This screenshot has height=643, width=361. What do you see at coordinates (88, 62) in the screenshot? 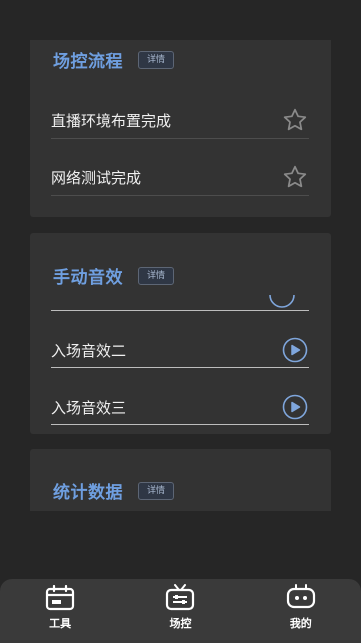
I see `flow-card-title: 场控流程` at bounding box center [88, 62].